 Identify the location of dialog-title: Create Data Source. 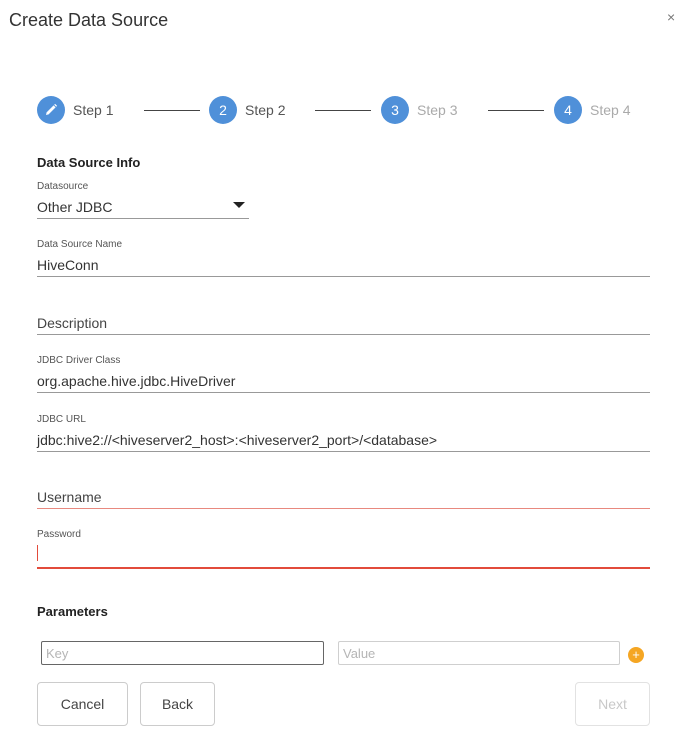
(89, 20).